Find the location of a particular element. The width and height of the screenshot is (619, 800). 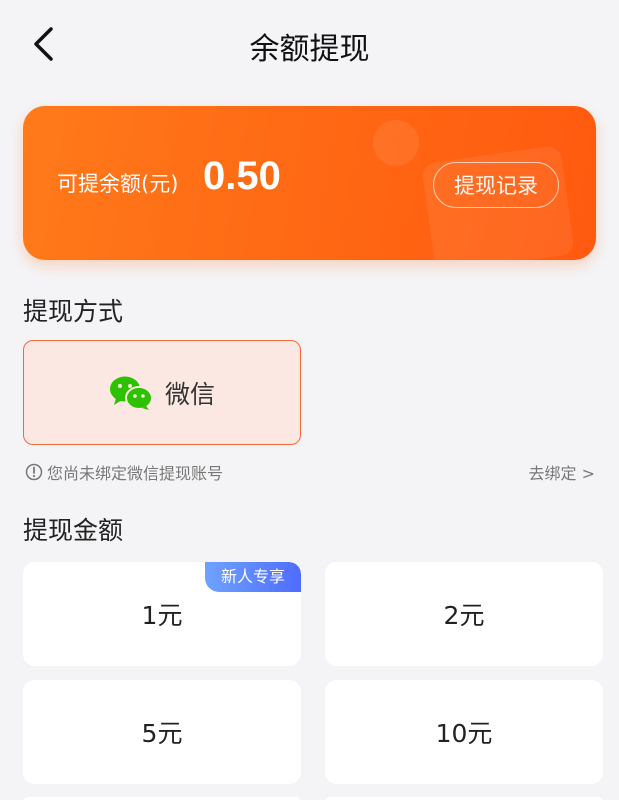

amount-option-label: 10元 is located at coordinates (464, 733).